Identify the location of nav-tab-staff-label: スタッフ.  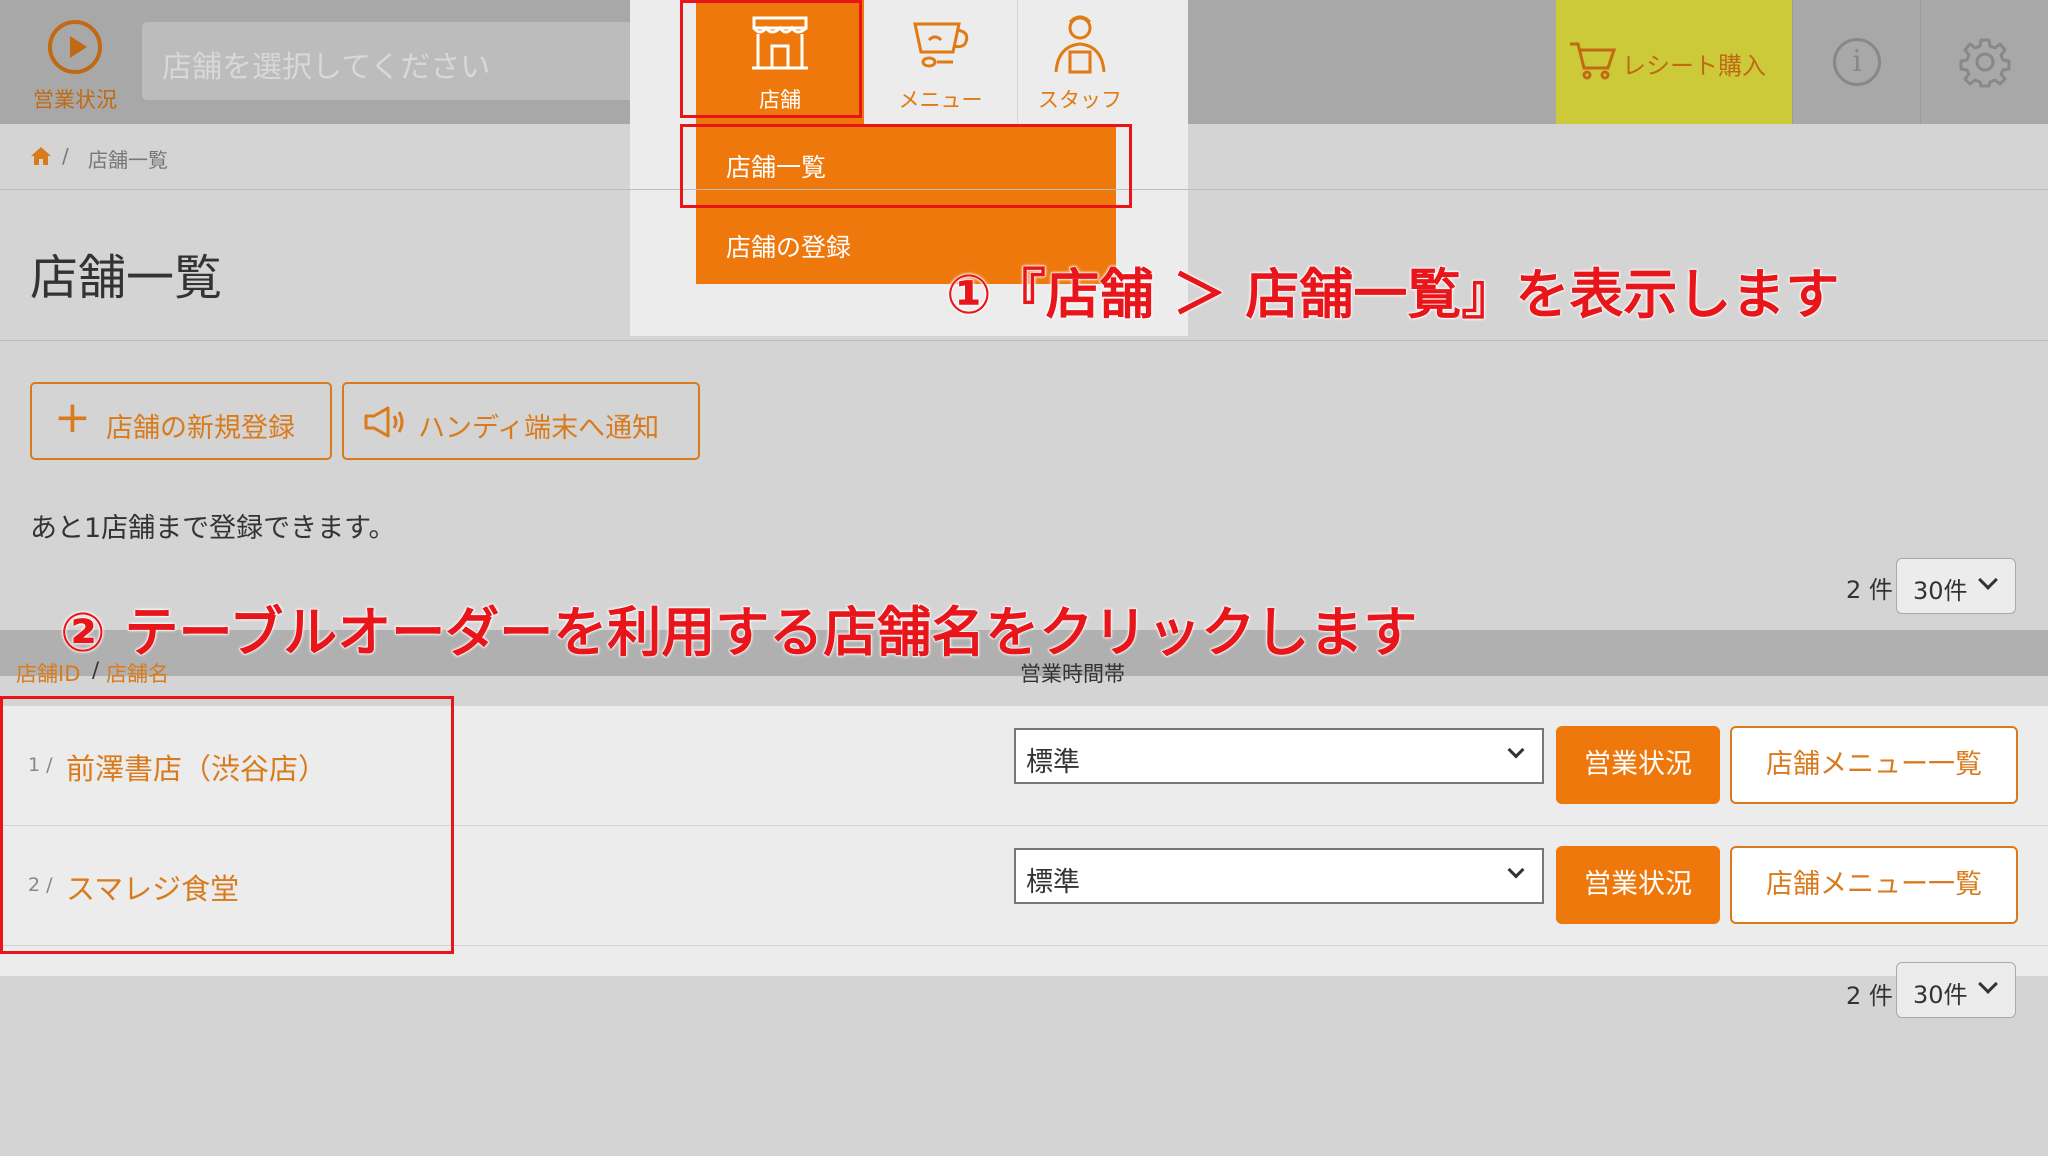
(1080, 100).